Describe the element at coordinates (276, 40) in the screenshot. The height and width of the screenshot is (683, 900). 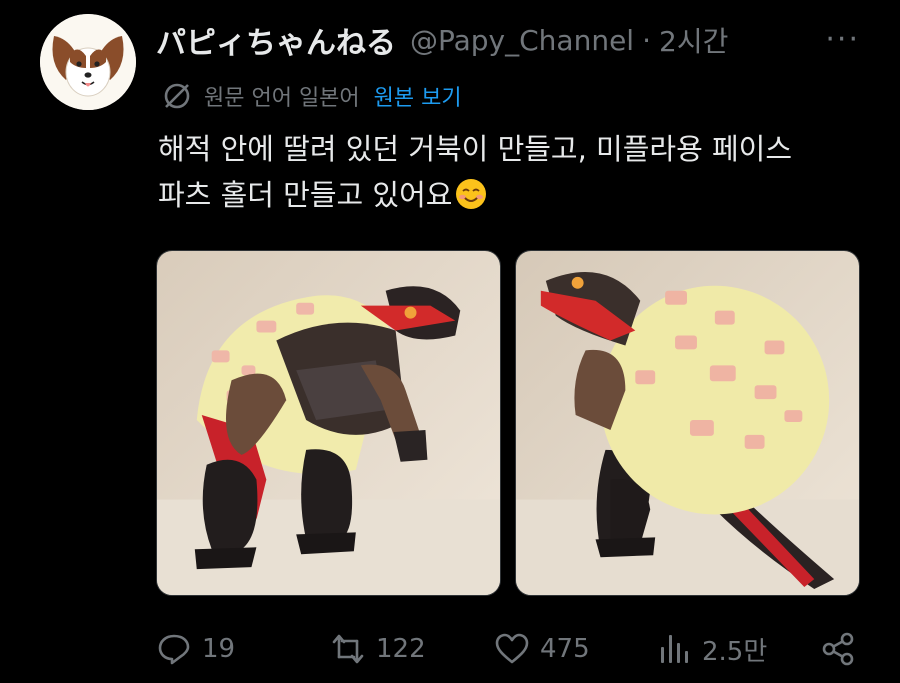
I see `display-name: パピィちゃんねる` at that location.